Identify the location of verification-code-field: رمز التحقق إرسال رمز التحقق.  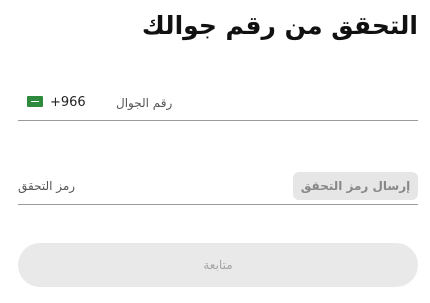
(218, 188).